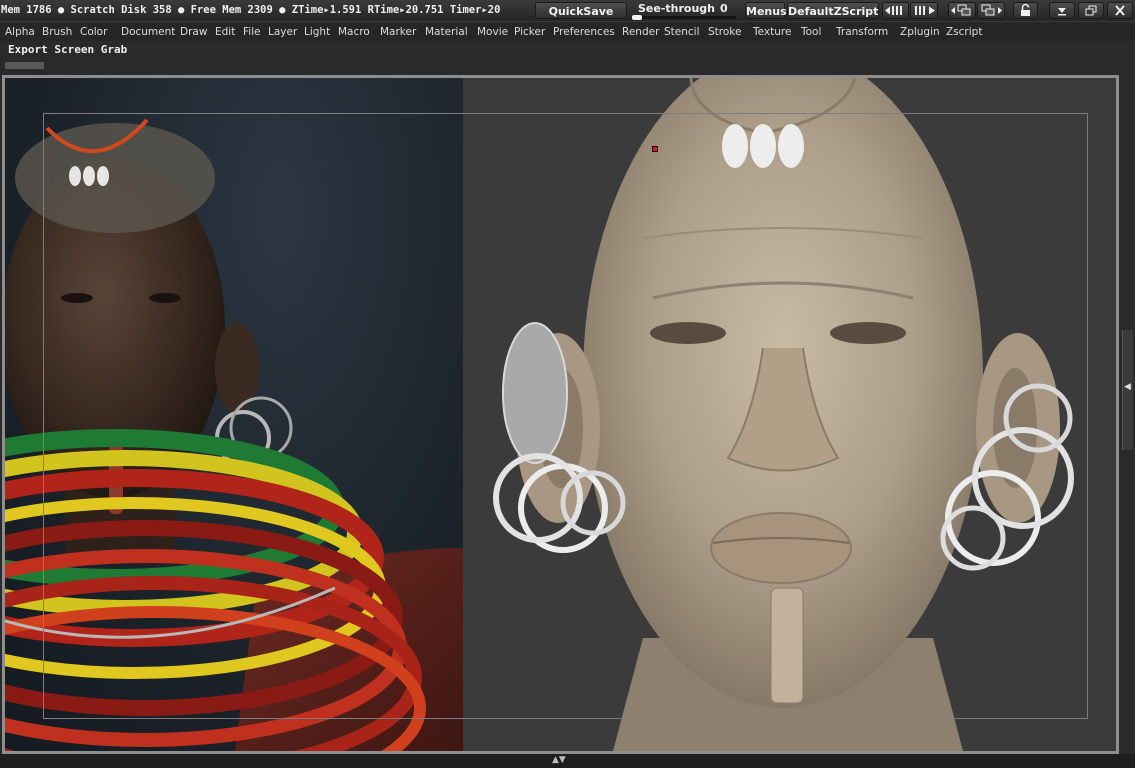 The width and height of the screenshot is (1135, 768). What do you see at coordinates (567, 58) in the screenshot?
I see `sub-toolbar: Export Screen Grab` at bounding box center [567, 58].